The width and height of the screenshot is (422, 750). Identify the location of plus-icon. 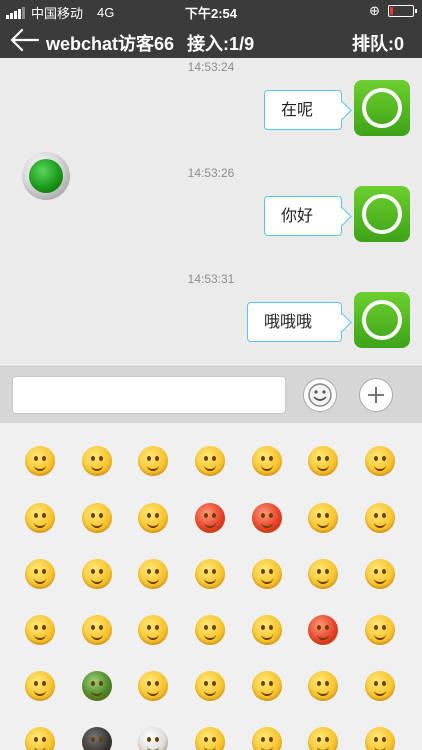
(376, 395).